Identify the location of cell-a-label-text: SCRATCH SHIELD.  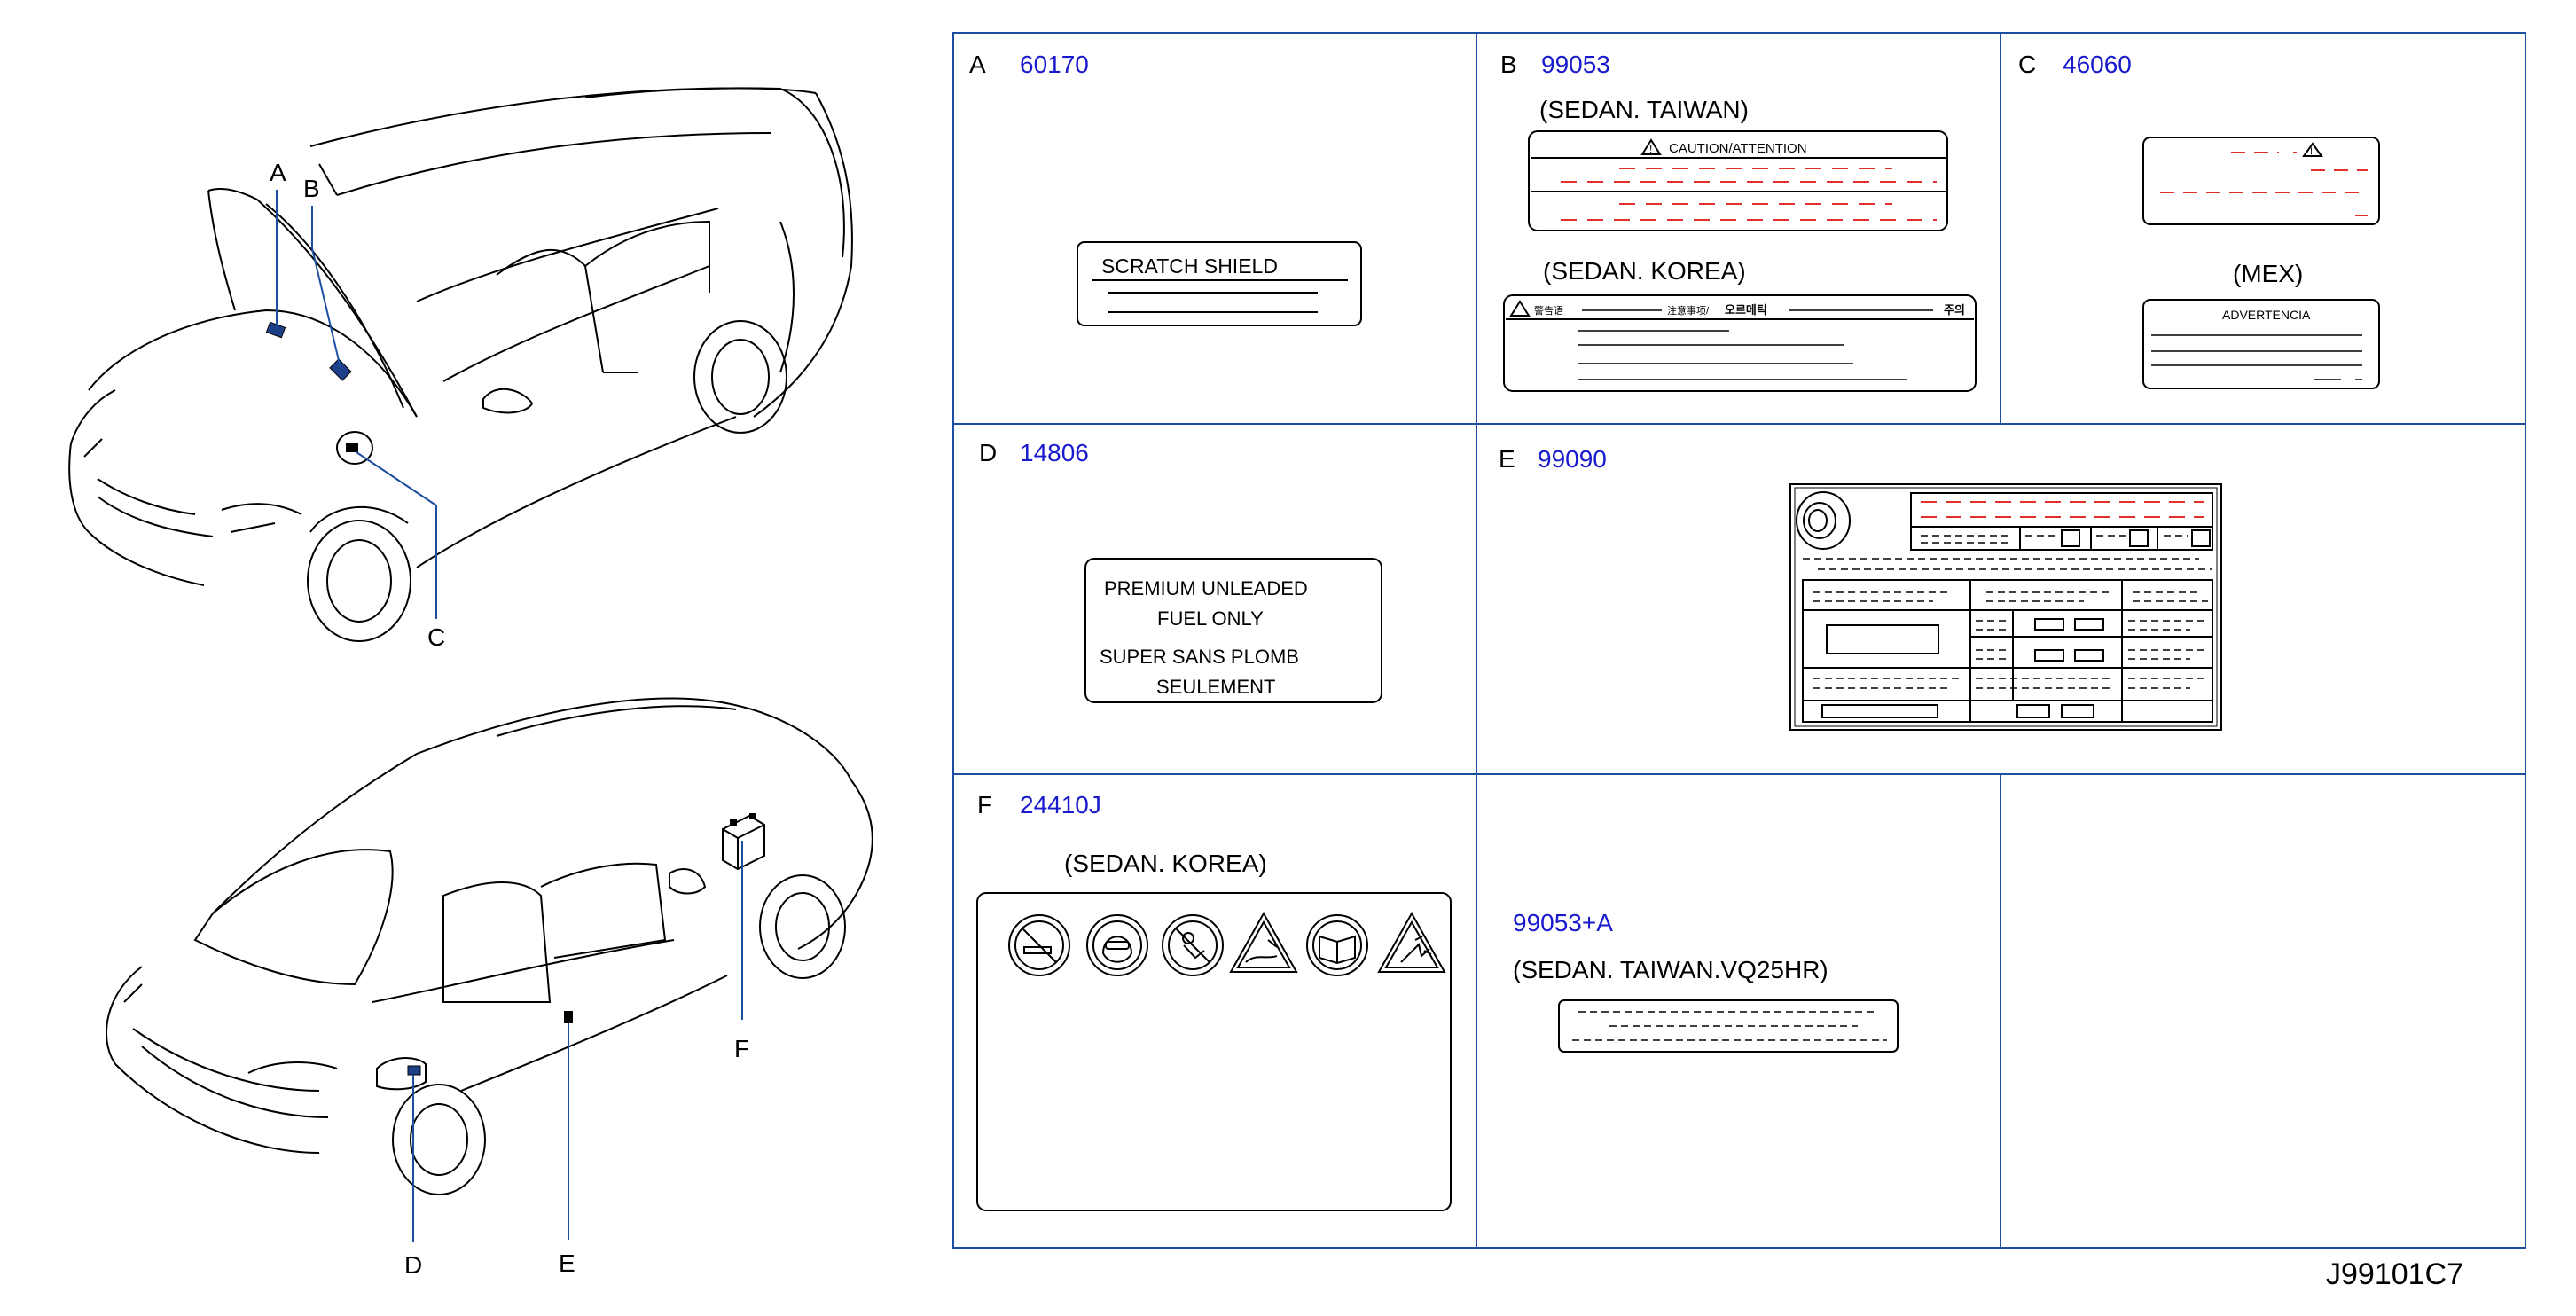
(1189, 266).